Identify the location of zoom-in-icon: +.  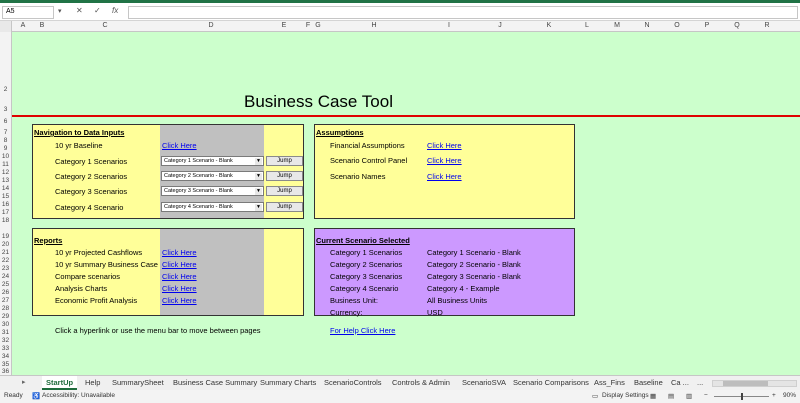
(774, 395).